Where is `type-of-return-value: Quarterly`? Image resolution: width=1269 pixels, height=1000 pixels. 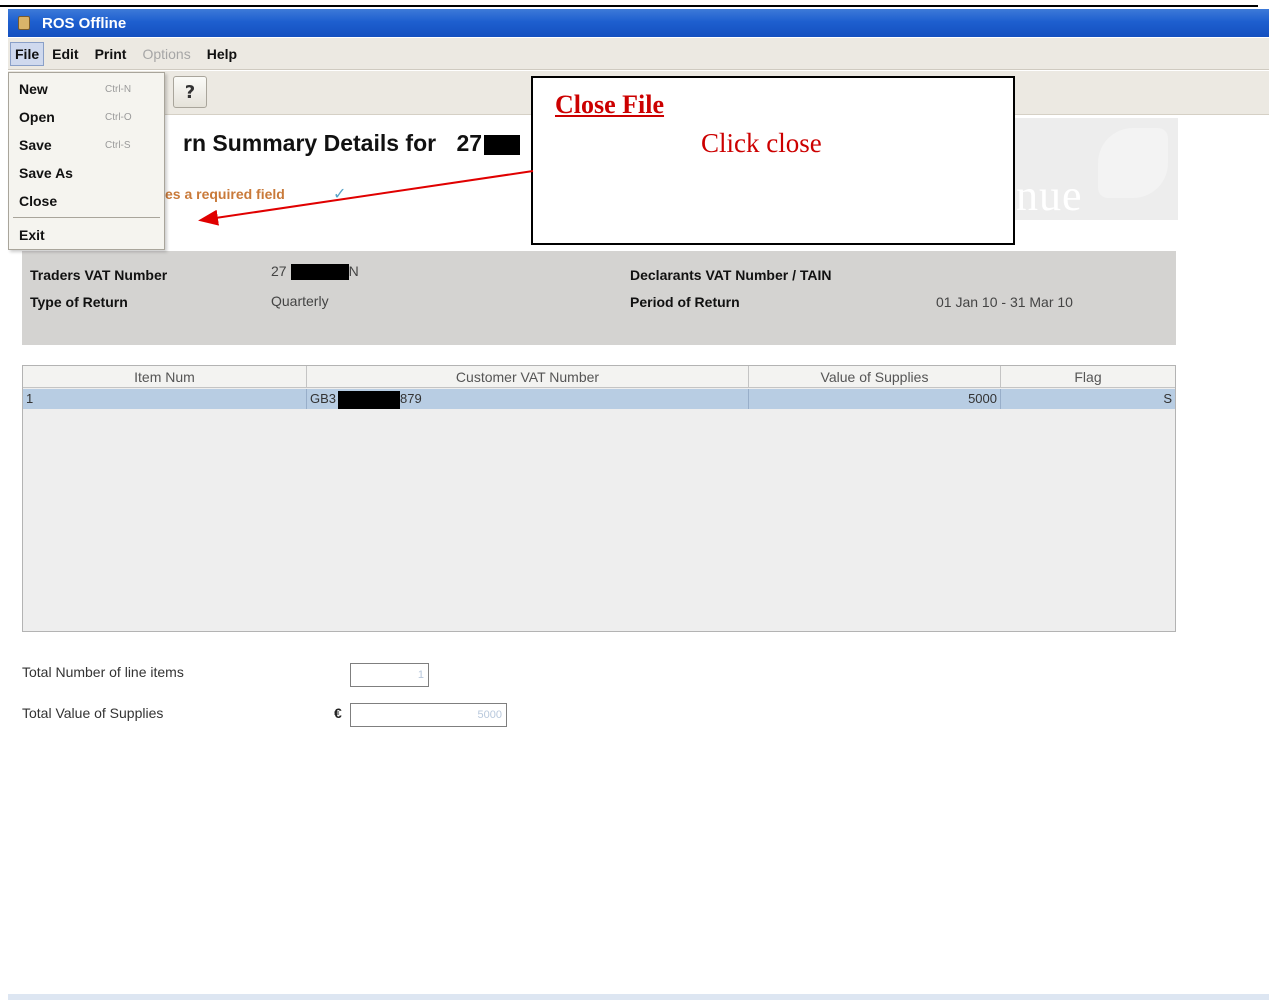 type-of-return-value: Quarterly is located at coordinates (300, 301).